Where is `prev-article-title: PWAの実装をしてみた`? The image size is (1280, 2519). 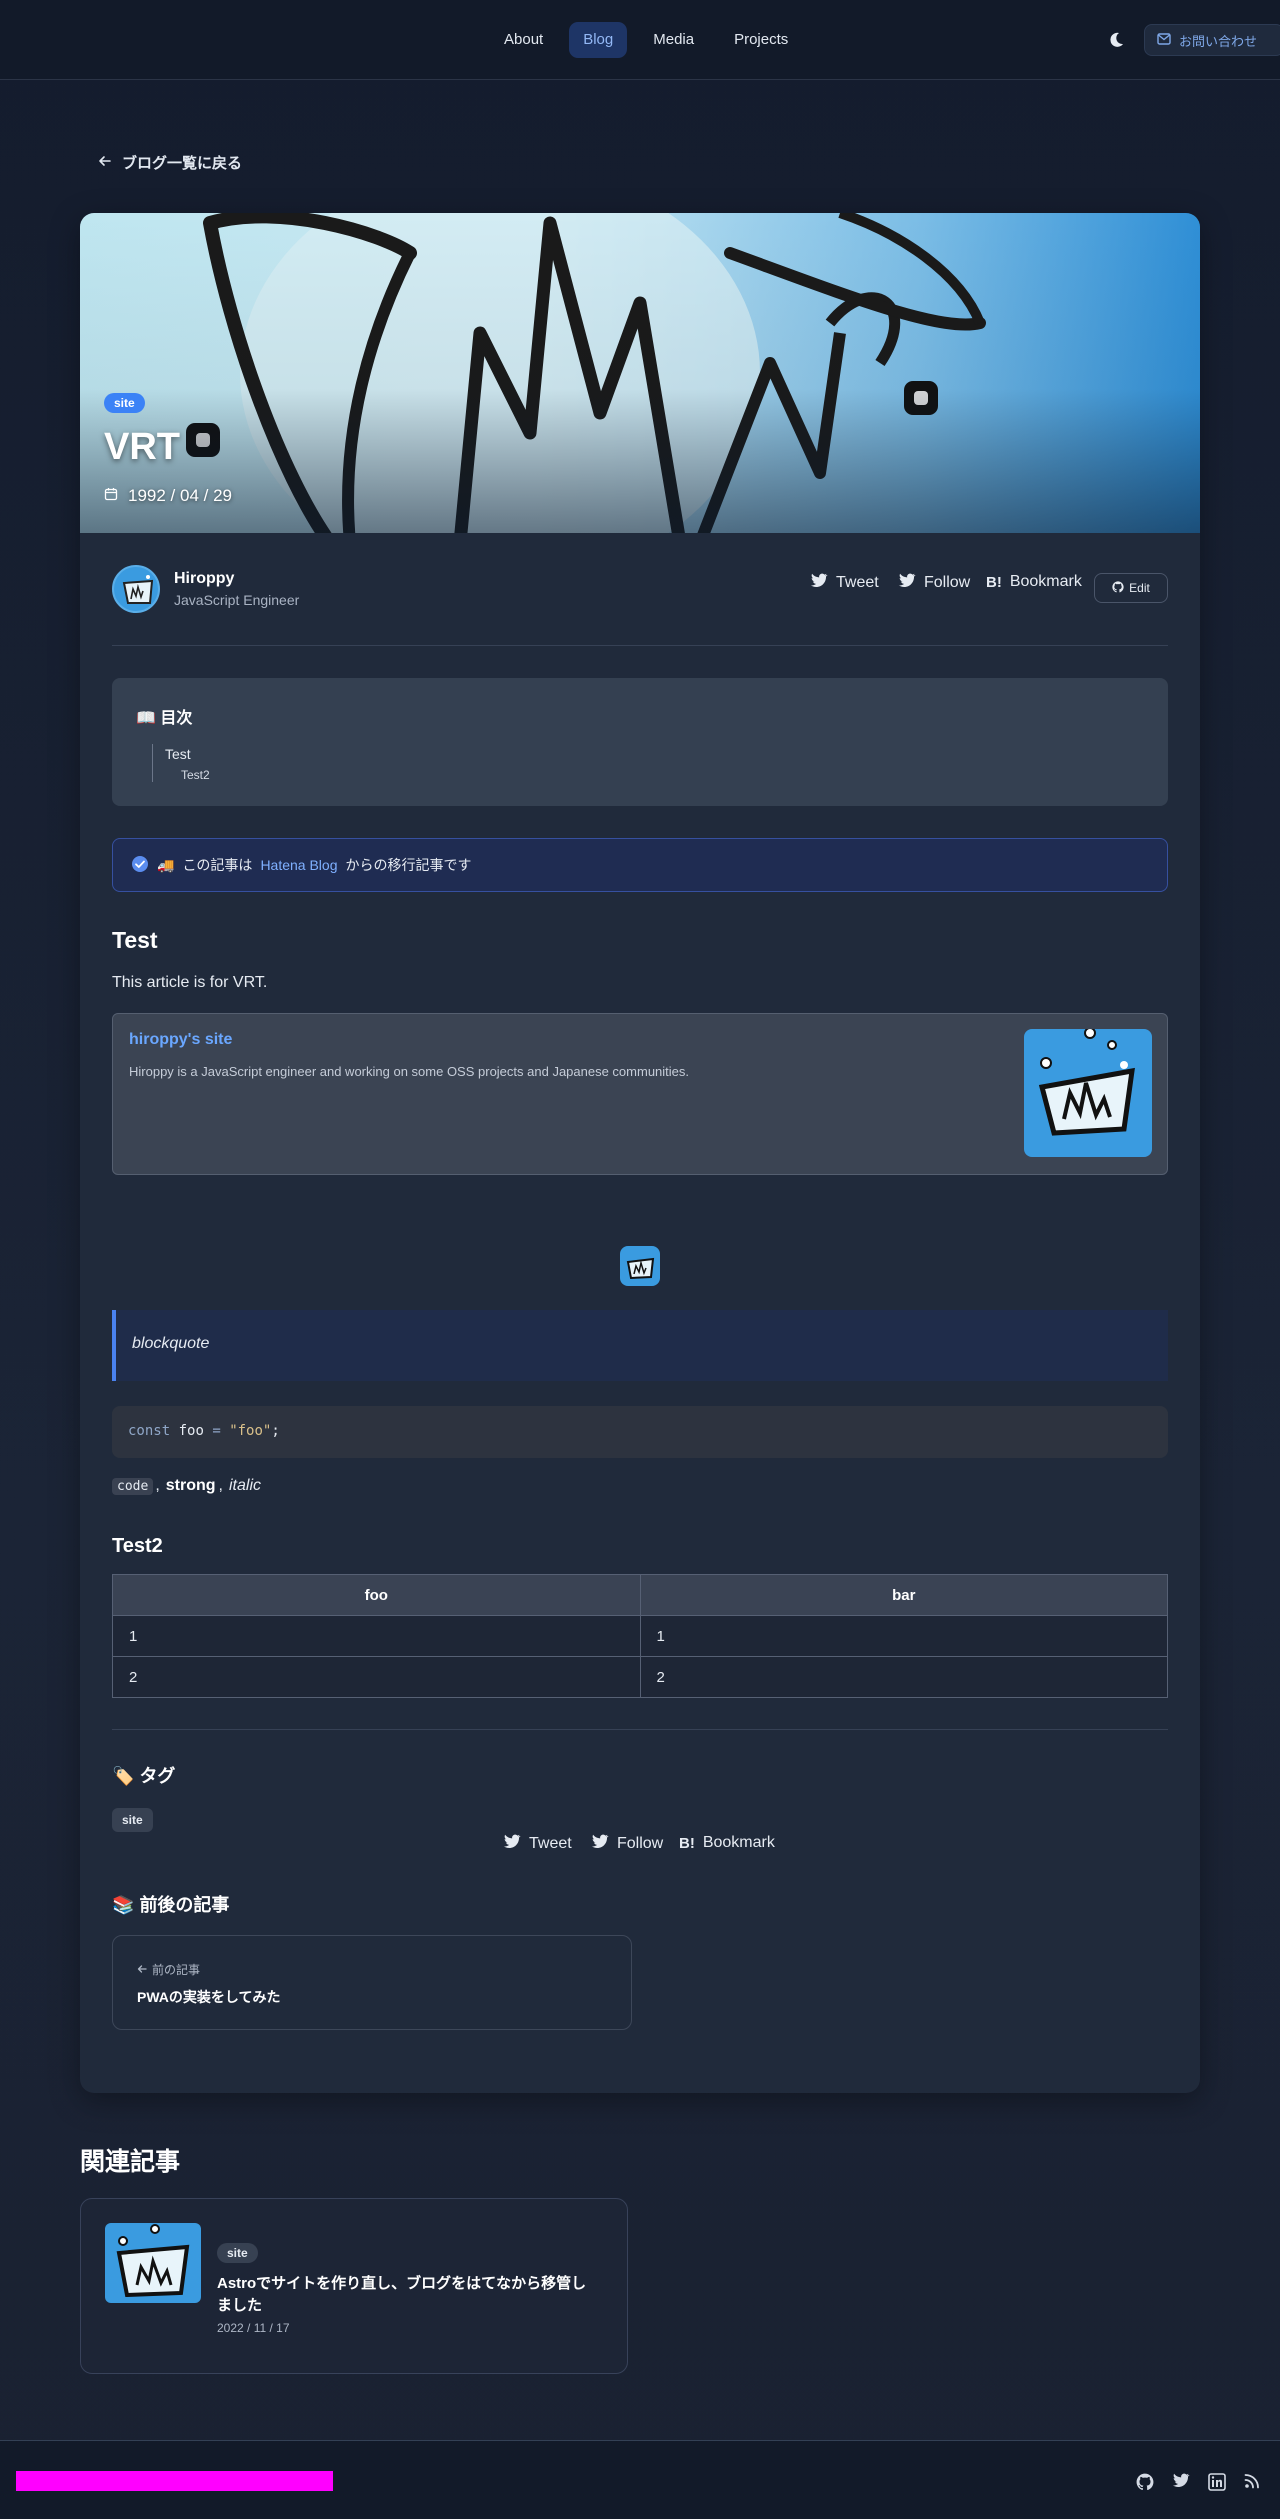 prev-article-title: PWAの実装をしてみた is located at coordinates (208, 1997).